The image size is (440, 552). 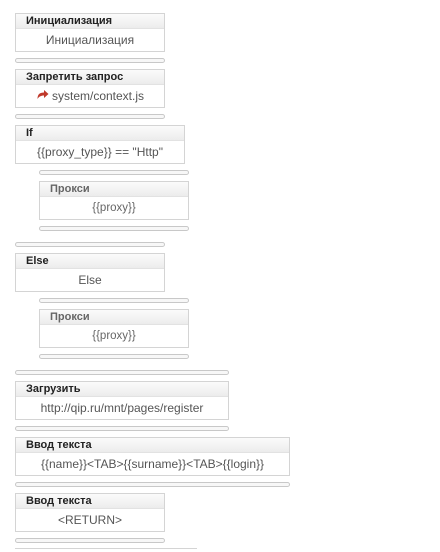 What do you see at coordinates (98, 96) in the screenshot?
I see `block-body: system/context.js` at bounding box center [98, 96].